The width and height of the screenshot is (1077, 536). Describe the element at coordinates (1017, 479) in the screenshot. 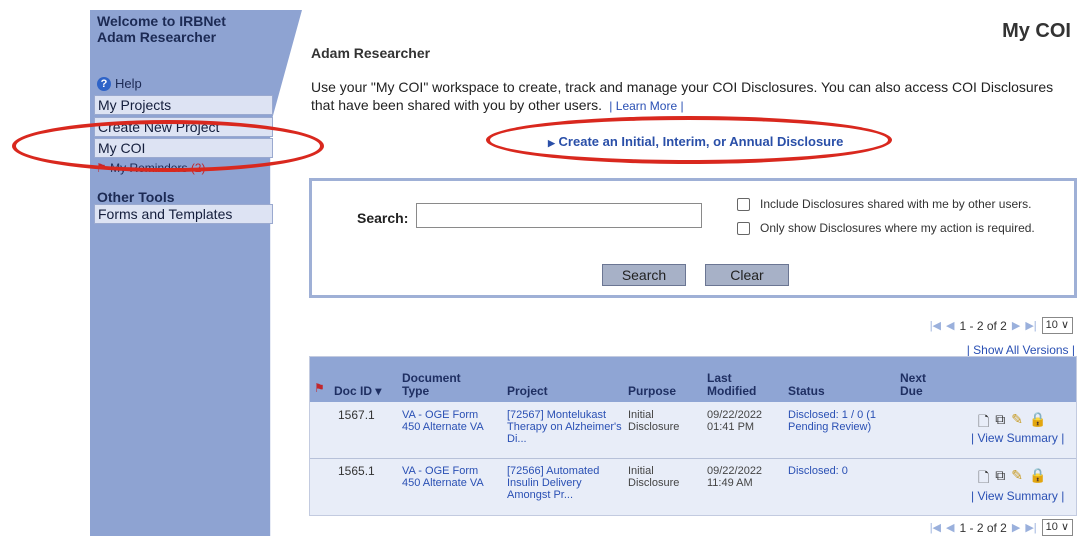

I see `pencil-icon: ✎` at that location.